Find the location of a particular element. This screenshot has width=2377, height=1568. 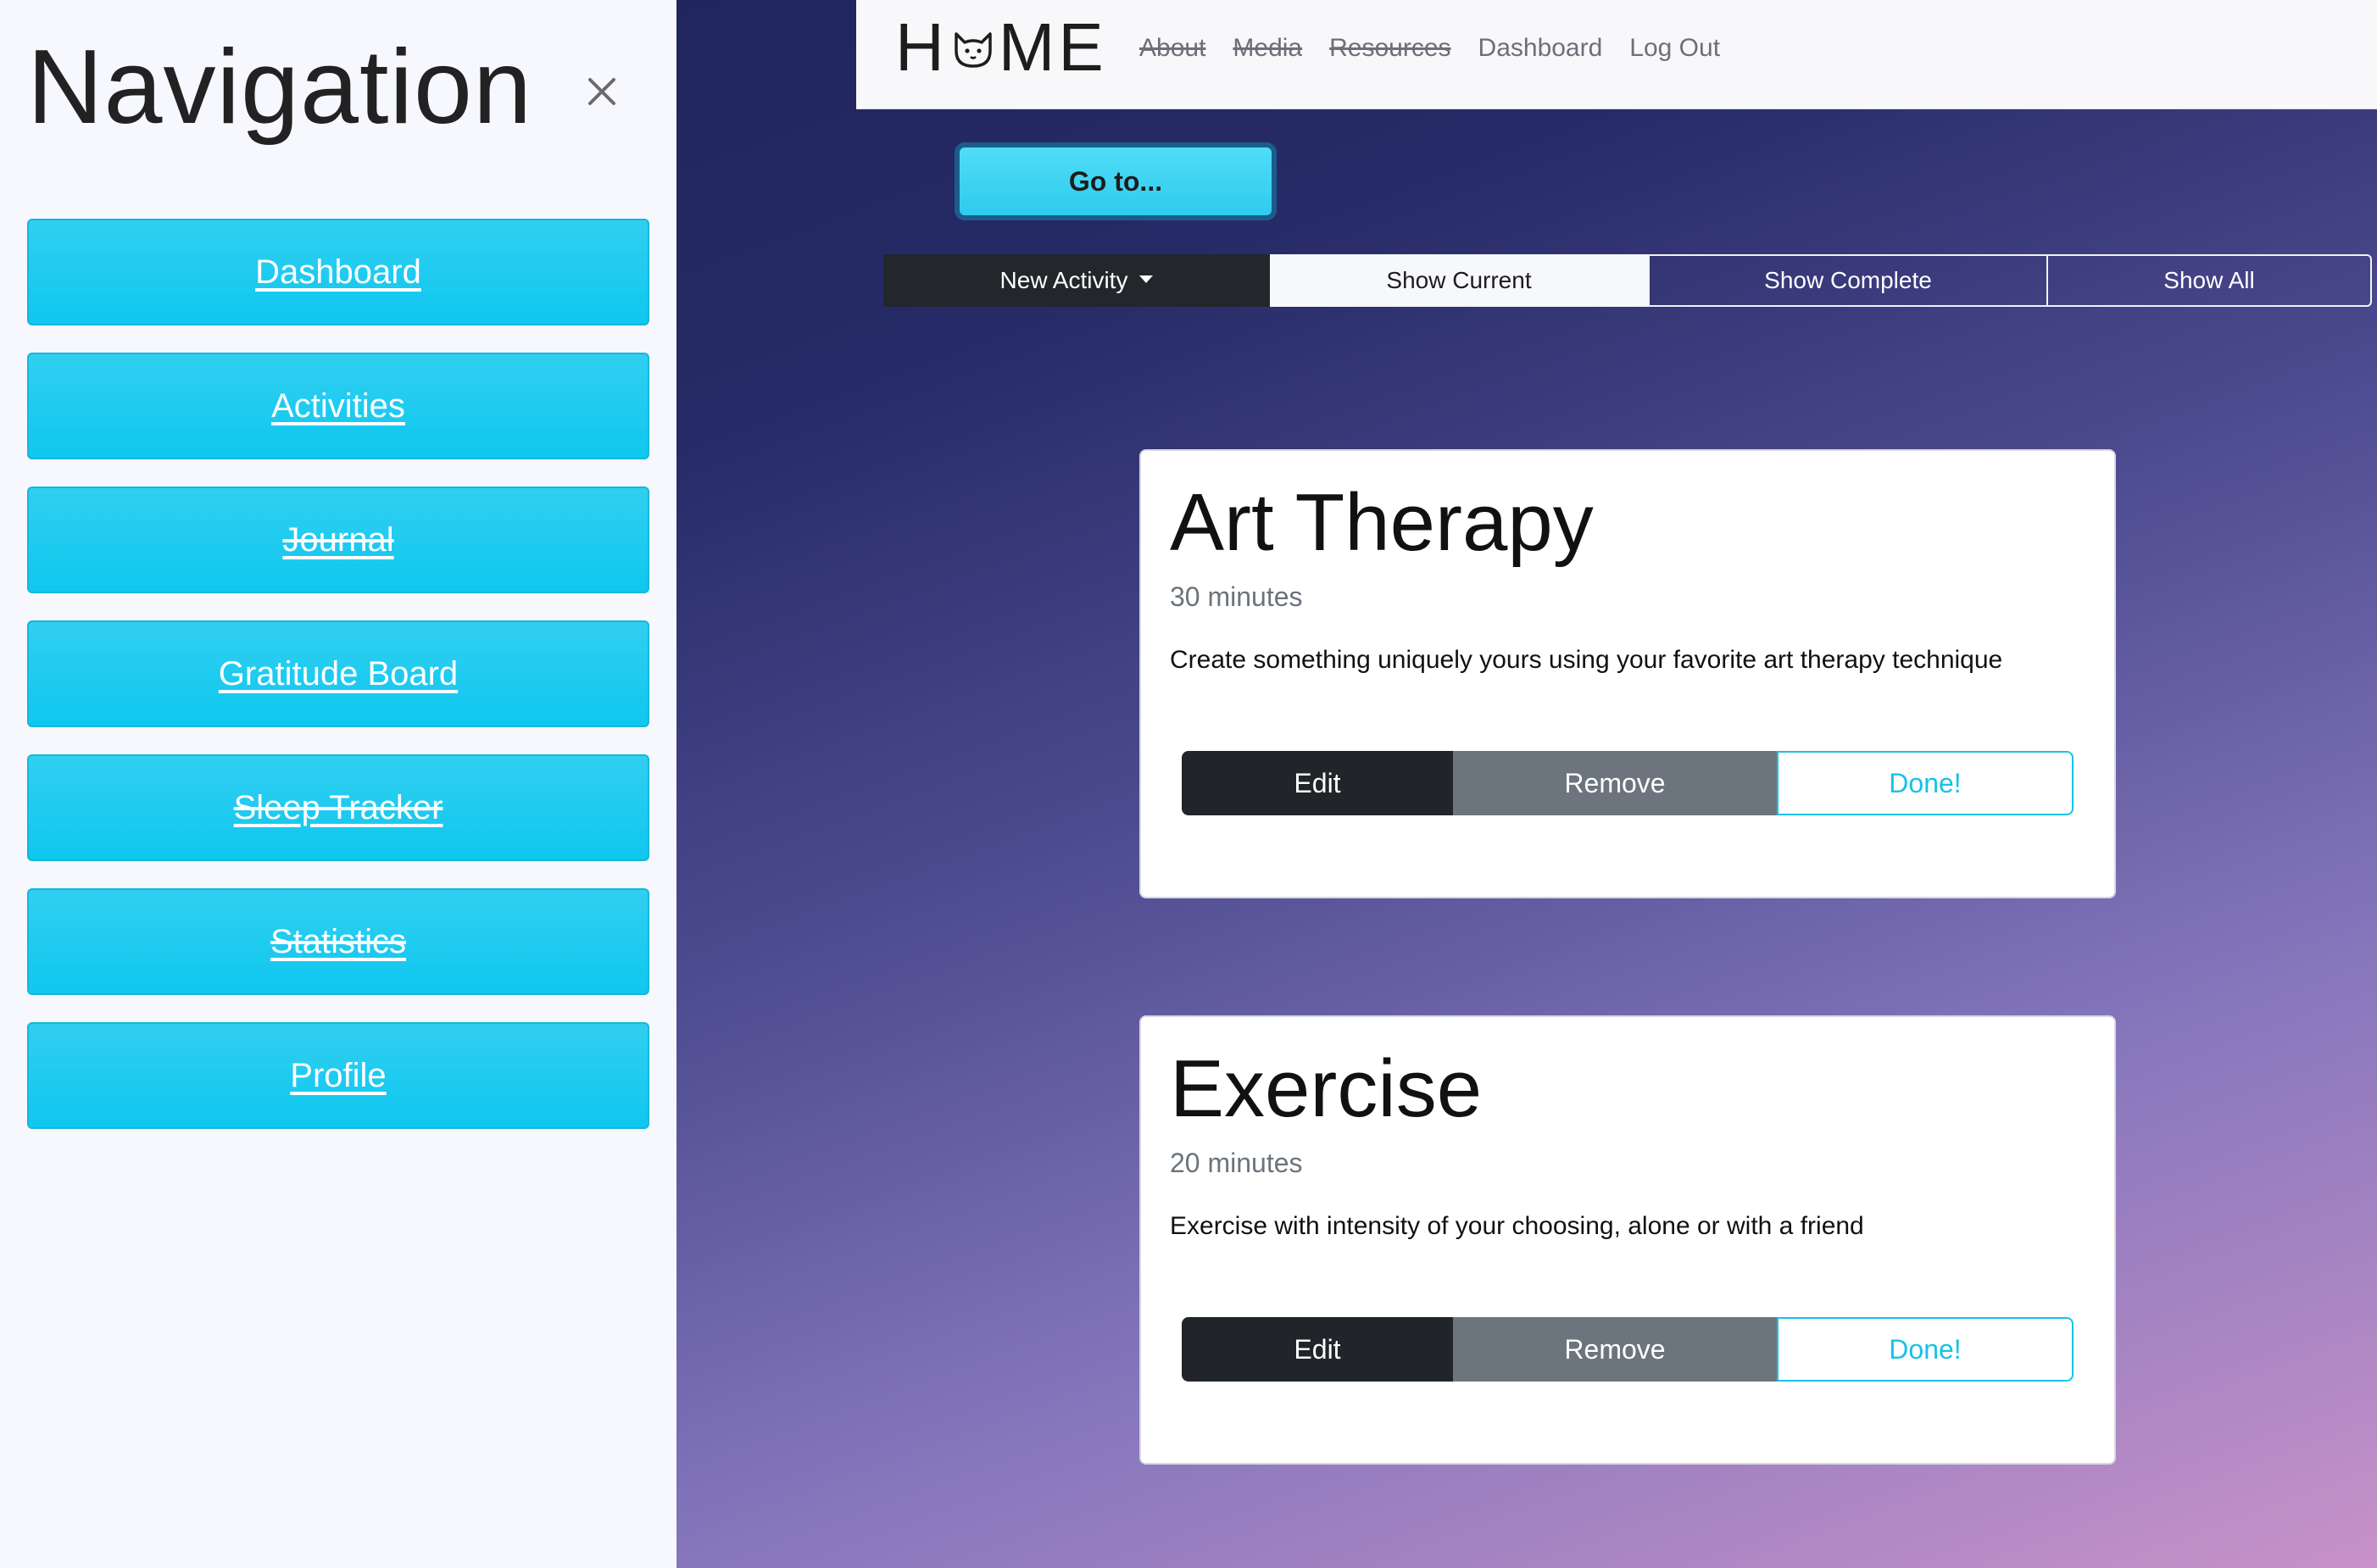

new-activity-label: New Activity is located at coordinates (1063, 280).